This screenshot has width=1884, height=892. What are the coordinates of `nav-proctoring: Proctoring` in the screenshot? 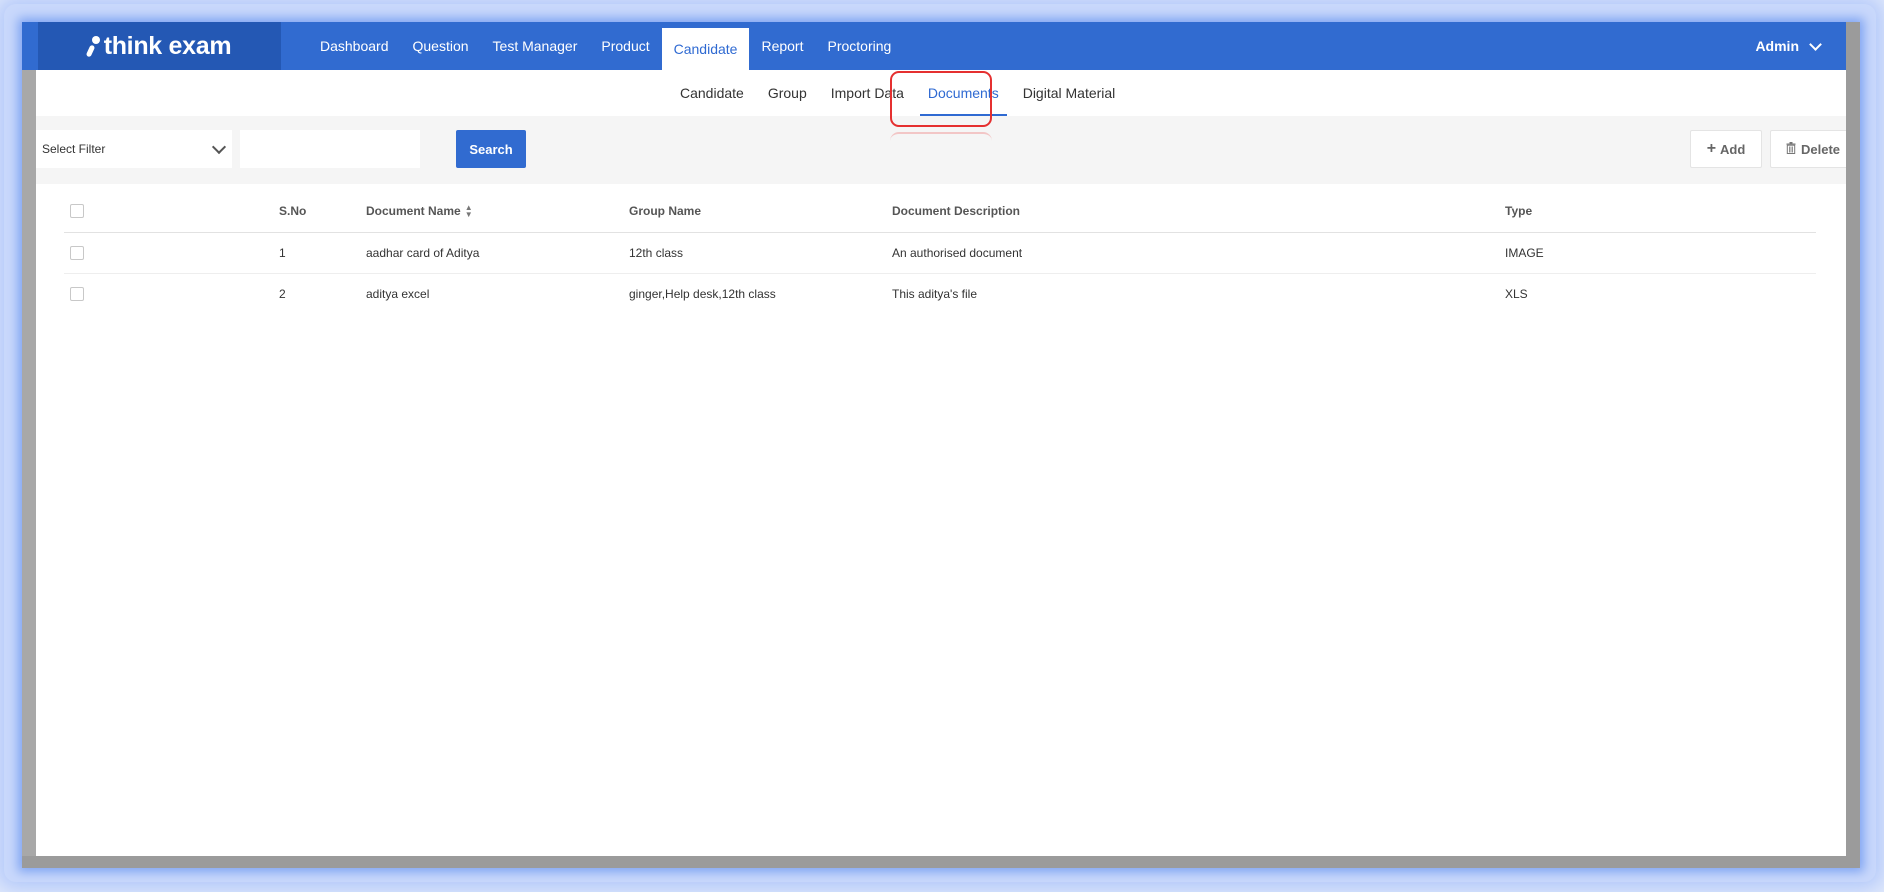 It's located at (859, 46).